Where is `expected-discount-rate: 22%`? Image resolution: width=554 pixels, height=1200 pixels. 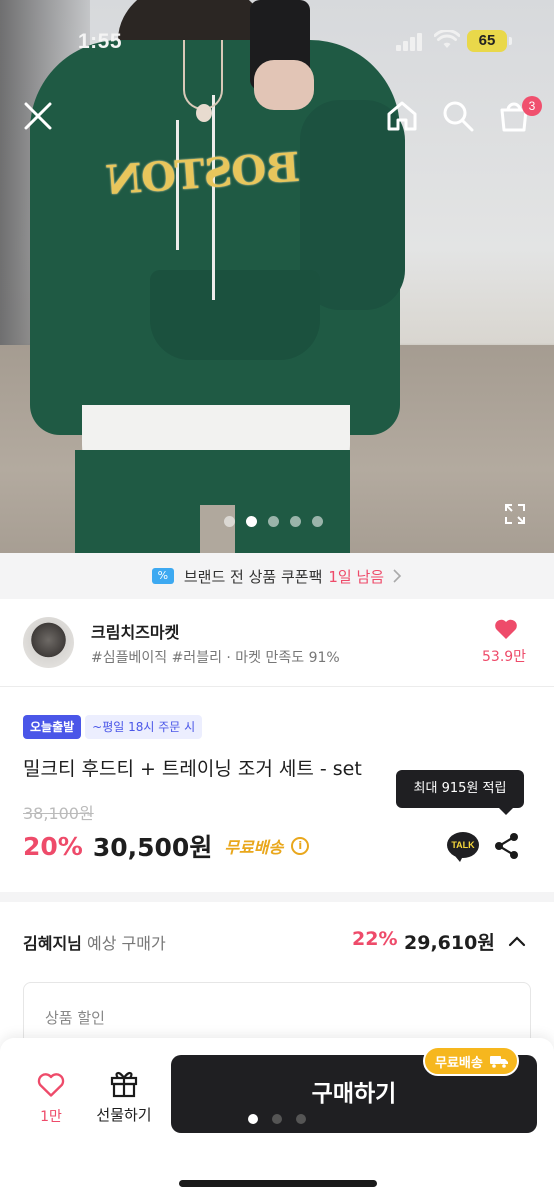 expected-discount-rate: 22% is located at coordinates (375, 939).